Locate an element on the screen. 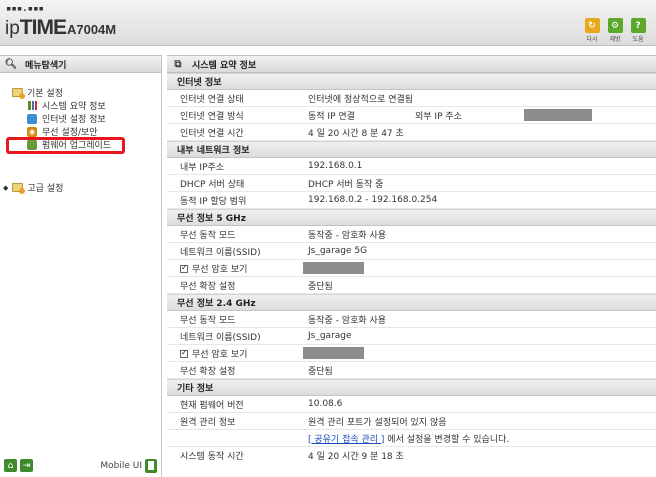 This screenshot has height=477, width=656. row-wifi5-password: 무선 암호 보기 is located at coordinates (411, 268).